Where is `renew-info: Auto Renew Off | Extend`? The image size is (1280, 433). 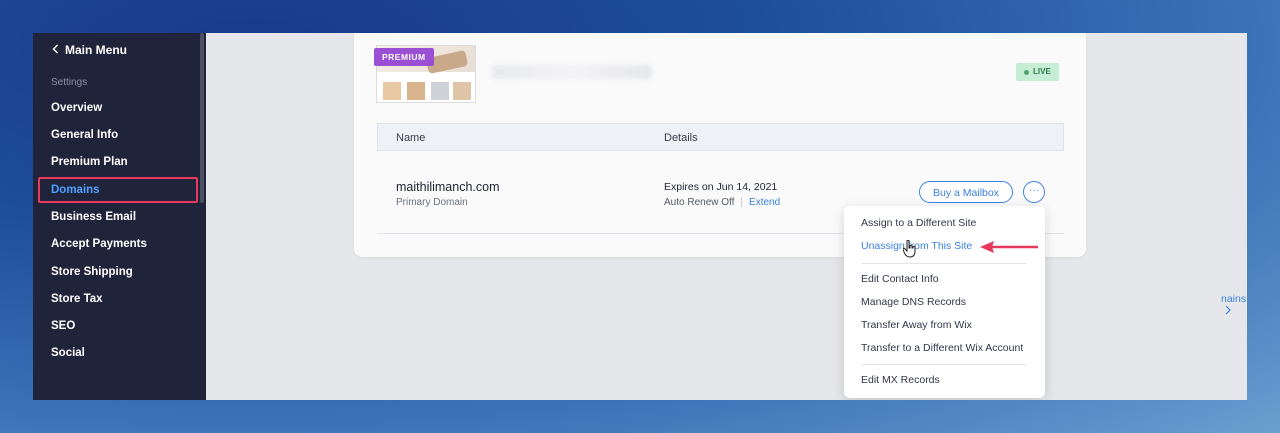 renew-info: Auto Renew Off | Extend is located at coordinates (722, 202).